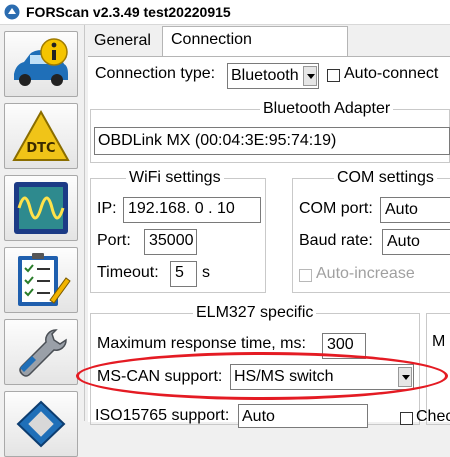 This screenshot has width=450, height=457. I want to click on window-title: FORScan v2.3.49 test20220915, so click(128, 12).